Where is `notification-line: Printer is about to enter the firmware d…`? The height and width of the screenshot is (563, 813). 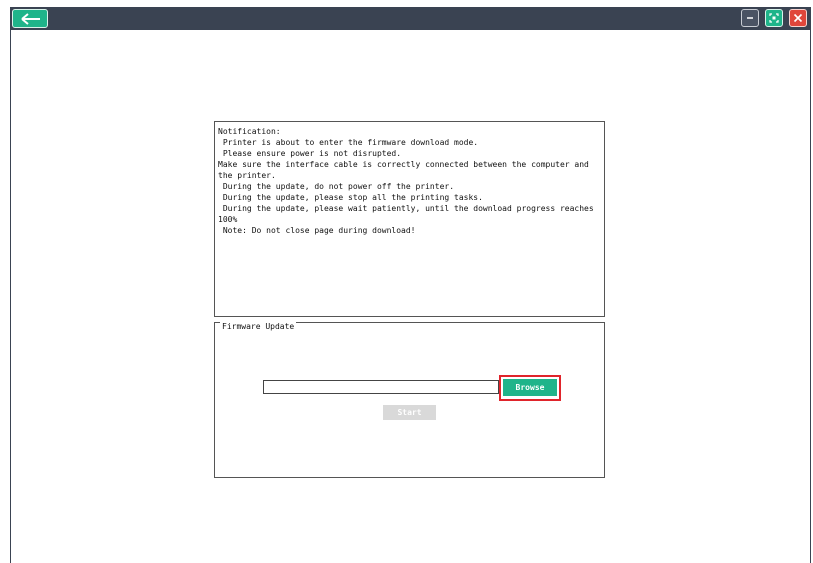 notification-line: Printer is about to enter the firmware d… is located at coordinates (348, 142).